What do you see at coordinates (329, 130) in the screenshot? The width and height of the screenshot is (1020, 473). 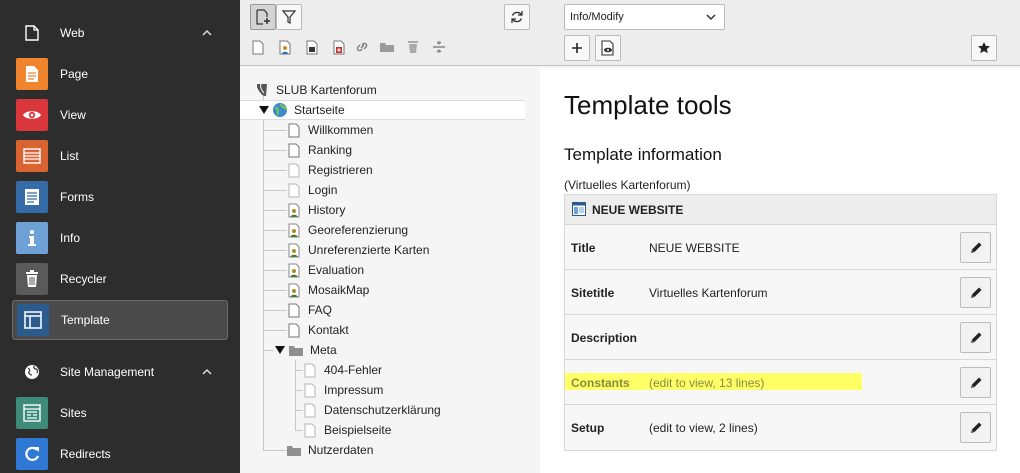 I see `tree-node-willkommen: Willkommen` at bounding box center [329, 130].